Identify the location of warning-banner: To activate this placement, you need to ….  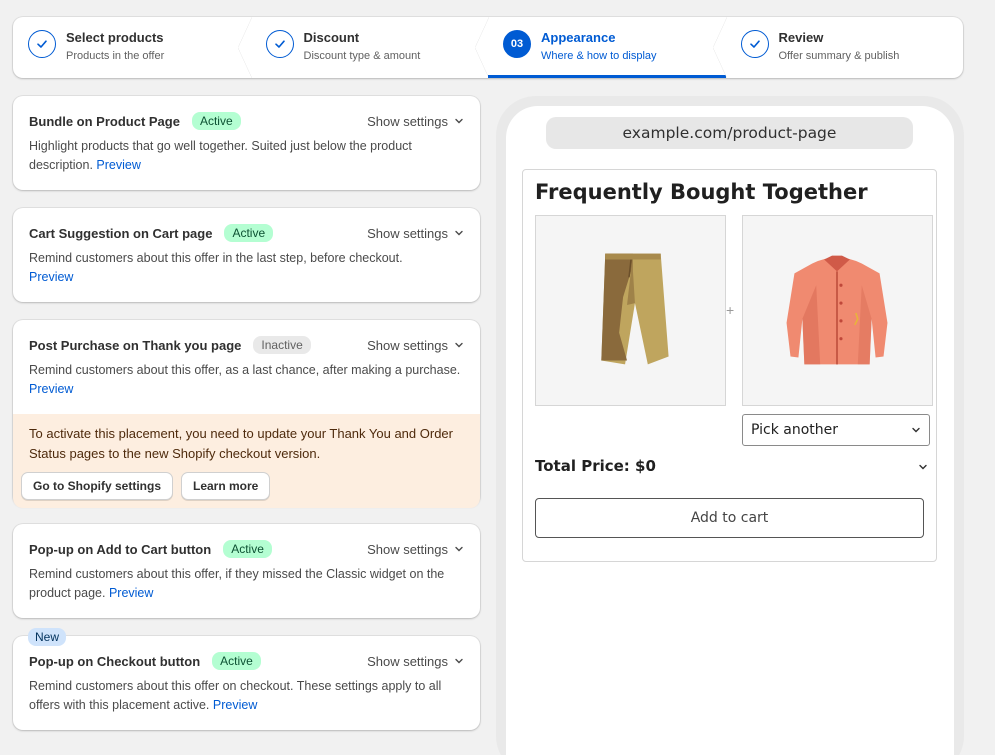
(246, 461).